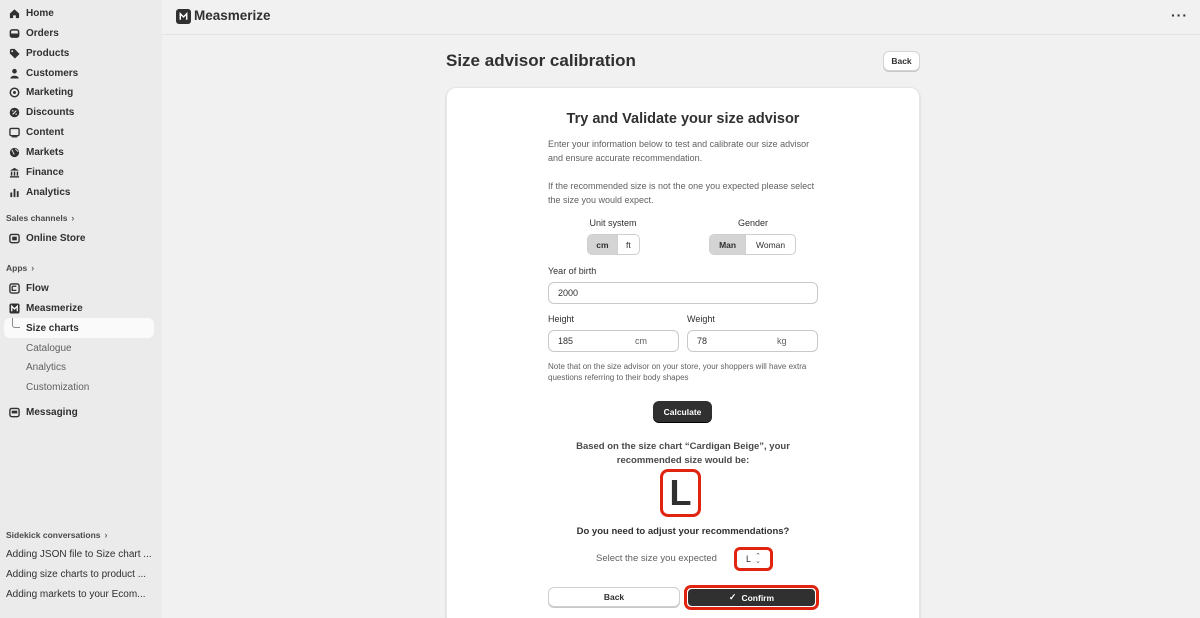 This screenshot has width=1200, height=618. What do you see at coordinates (782, 341) in the screenshot?
I see `weight-unit: kg` at bounding box center [782, 341].